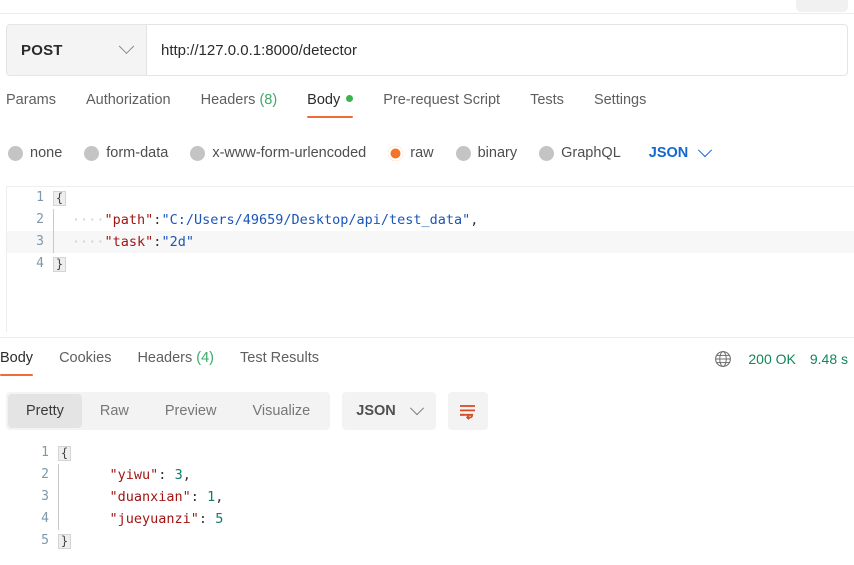 This screenshot has width=854, height=565. I want to click on body-type-raw: raw, so click(411, 153).